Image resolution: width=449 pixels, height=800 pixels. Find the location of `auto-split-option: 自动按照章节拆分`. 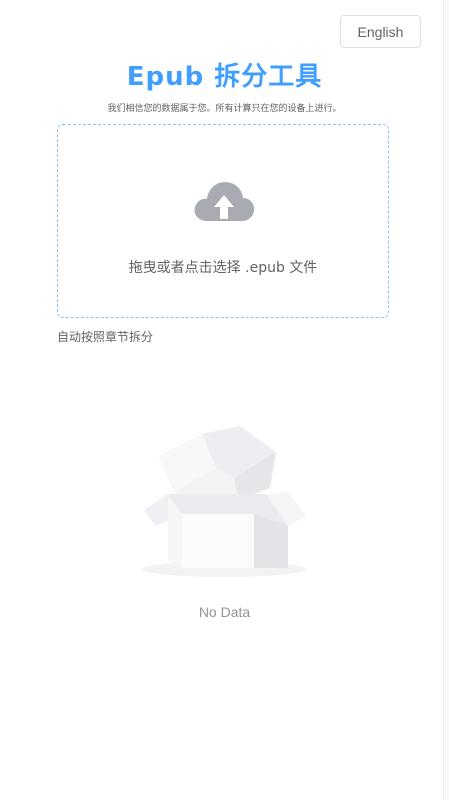

auto-split-option: 自动按照章节拆分 is located at coordinates (105, 336).